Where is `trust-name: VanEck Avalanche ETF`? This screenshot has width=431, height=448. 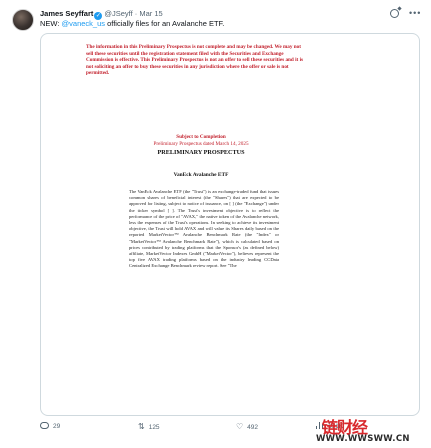 trust-name: VanEck Avalanche ETF is located at coordinates (201, 175).